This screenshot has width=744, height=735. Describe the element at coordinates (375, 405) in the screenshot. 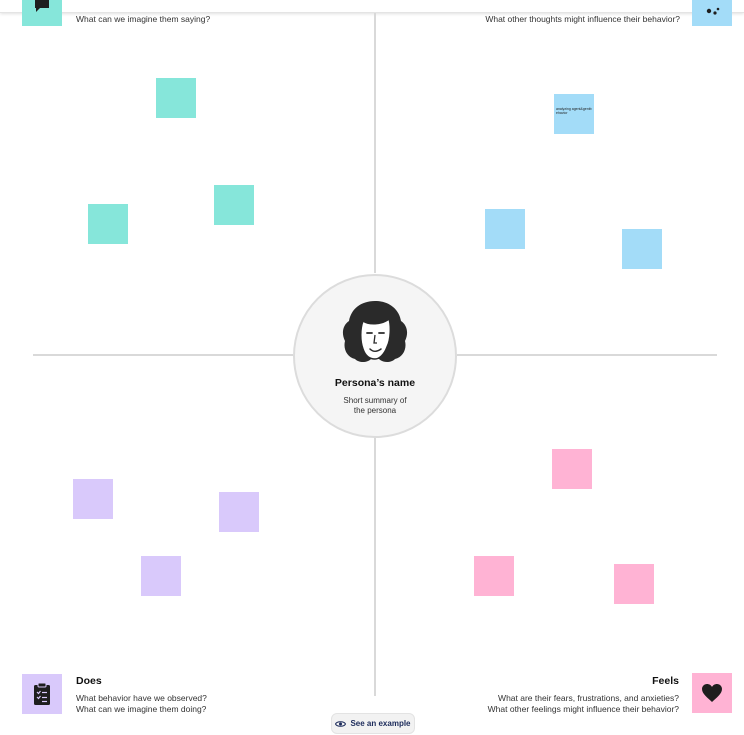

I see `persona-summary: Short summary of the persona` at that location.